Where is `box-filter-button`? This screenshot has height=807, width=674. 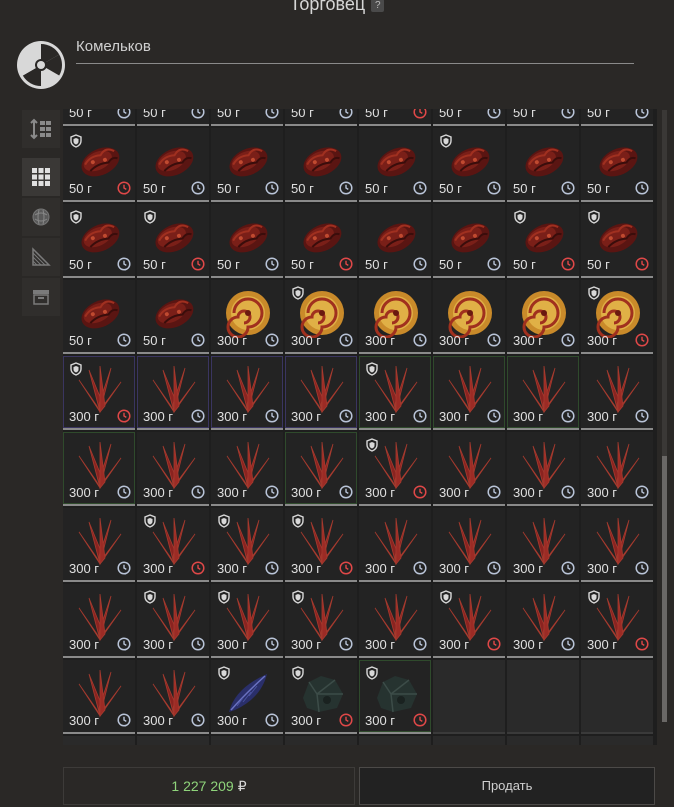
box-filter-button is located at coordinates (41, 297).